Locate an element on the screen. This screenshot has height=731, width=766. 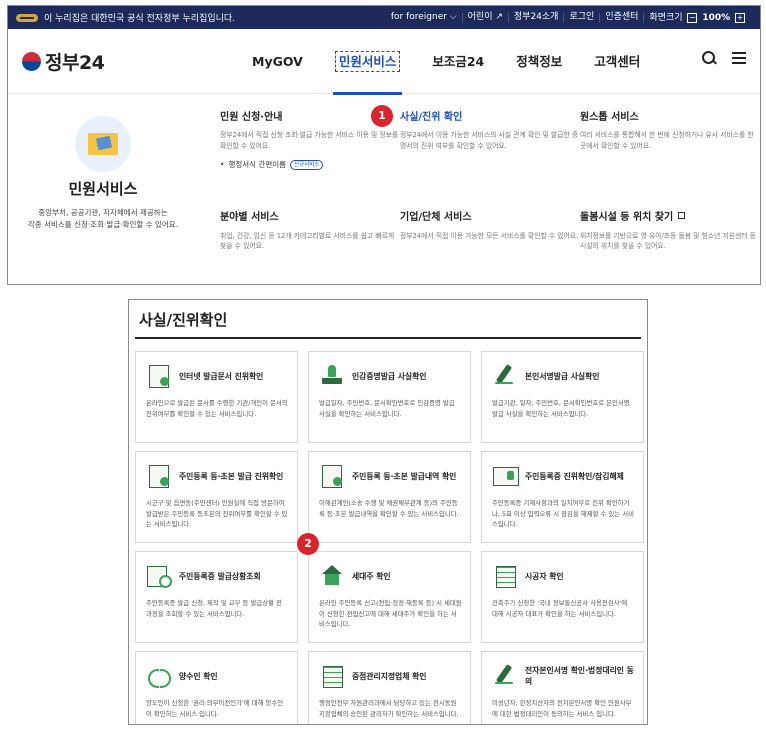
zoom-in-button: + is located at coordinates (740, 17).